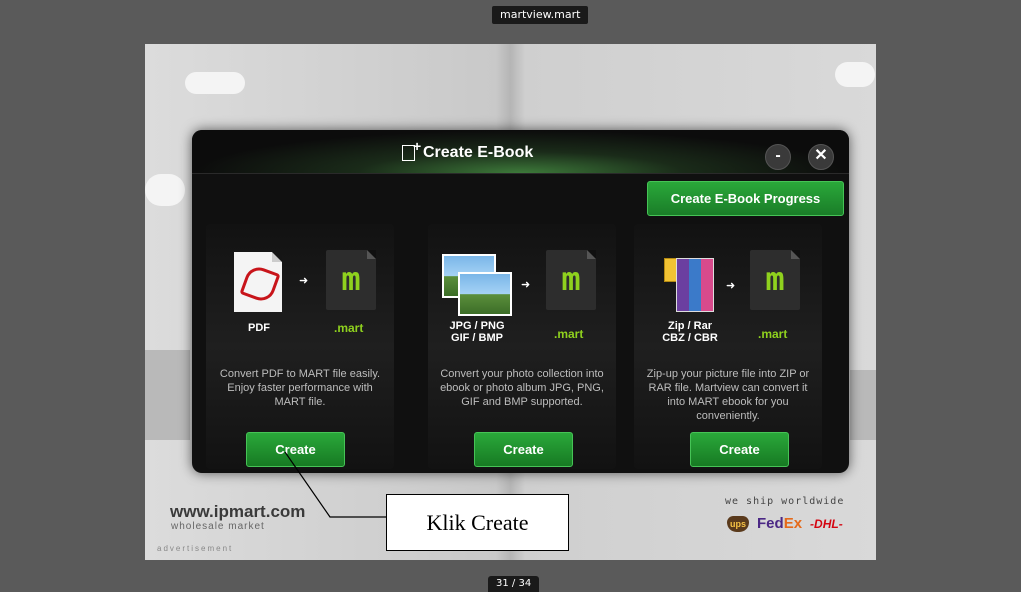 Image resolution: width=1021 pixels, height=592 pixels. I want to click on image-format-label: JPG / PNG GIF / BMP, so click(477, 332).